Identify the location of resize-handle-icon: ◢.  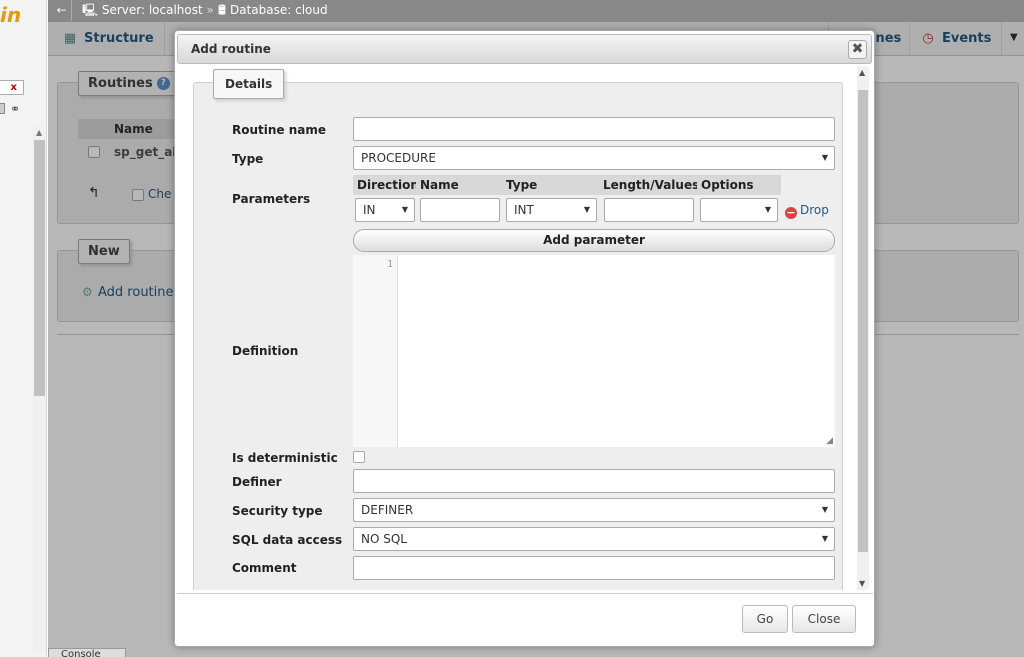
(829, 441).